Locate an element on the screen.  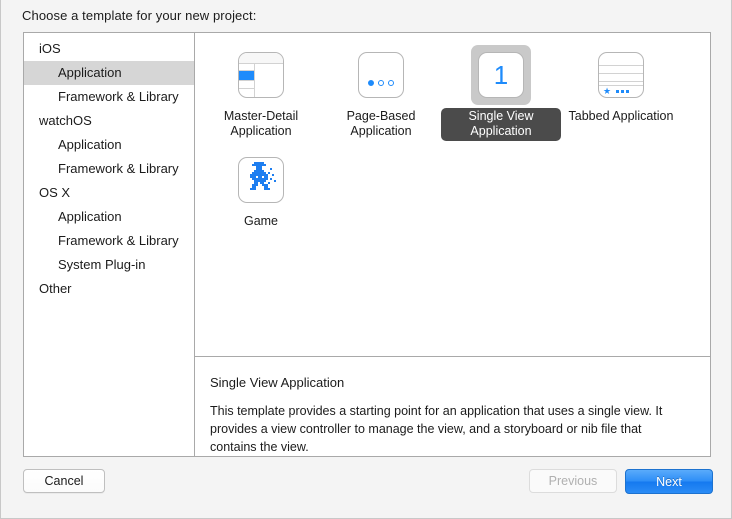
template-label: Game is located at coordinates (261, 221).